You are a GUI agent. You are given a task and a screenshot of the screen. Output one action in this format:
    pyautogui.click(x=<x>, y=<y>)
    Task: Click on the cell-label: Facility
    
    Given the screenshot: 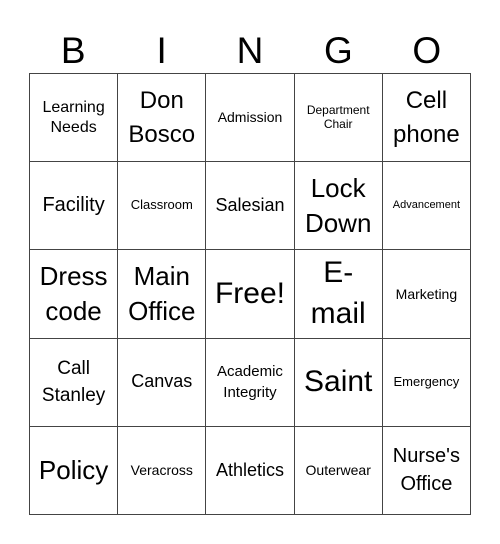 What is the action you would take?
    pyautogui.click(x=73, y=205)
    